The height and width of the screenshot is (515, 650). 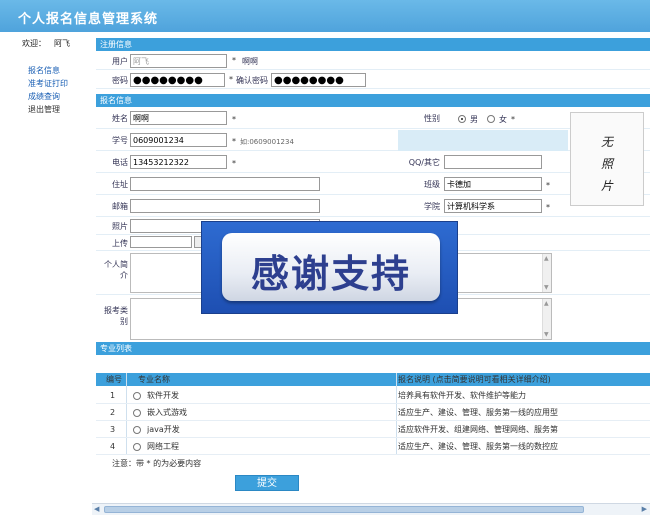 I want to click on major-description: 培养具有软件开发、软件维护等能力, so click(x=478, y=396).